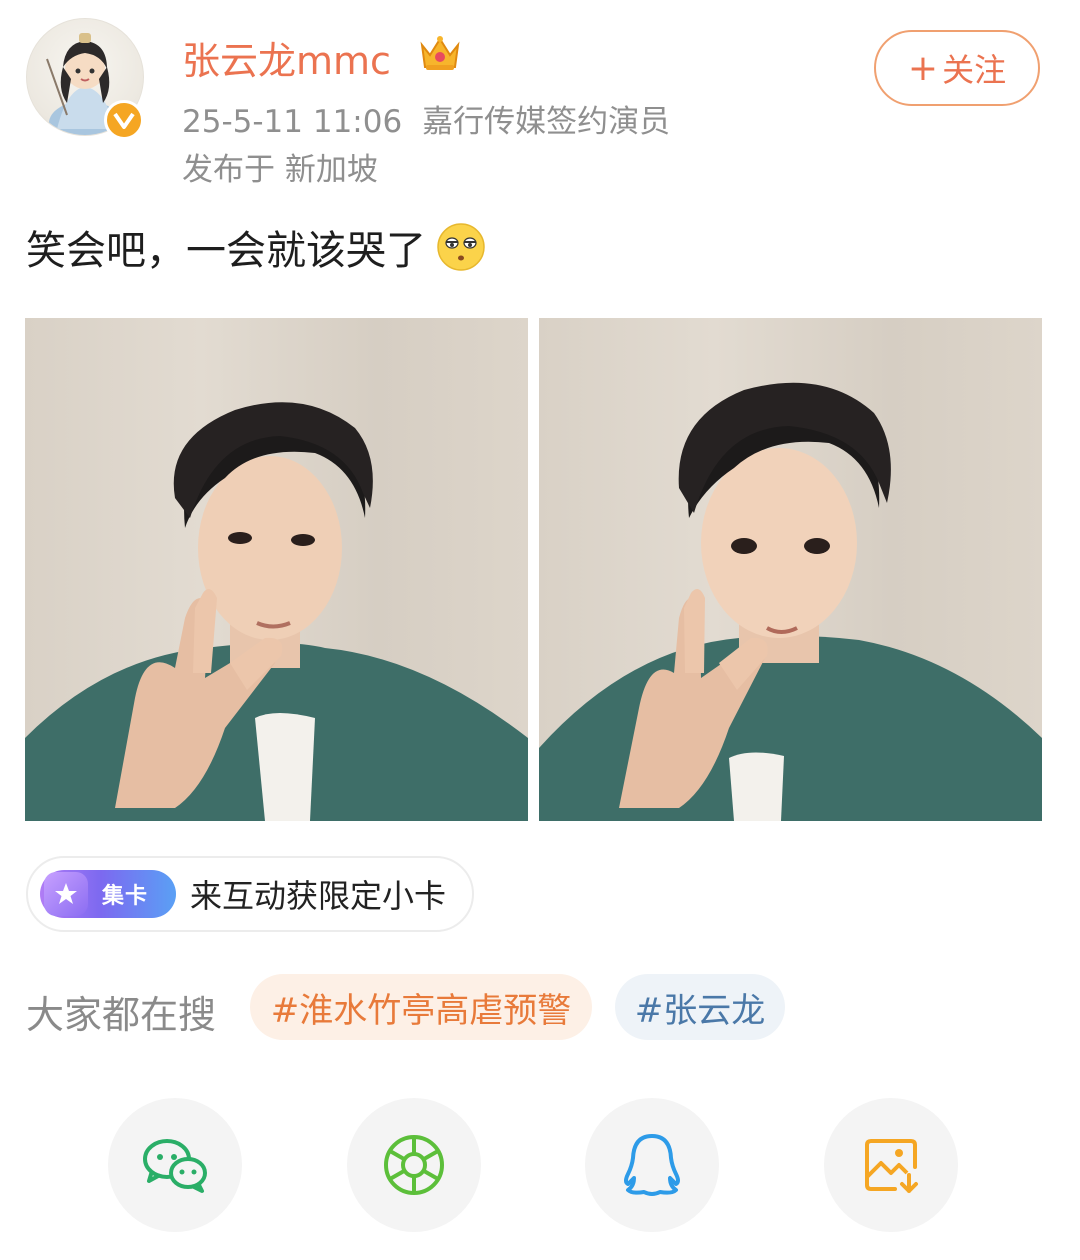 Image resolution: width=1080 pixels, height=1260 pixels. I want to click on wechat-icon, so click(175, 1166).